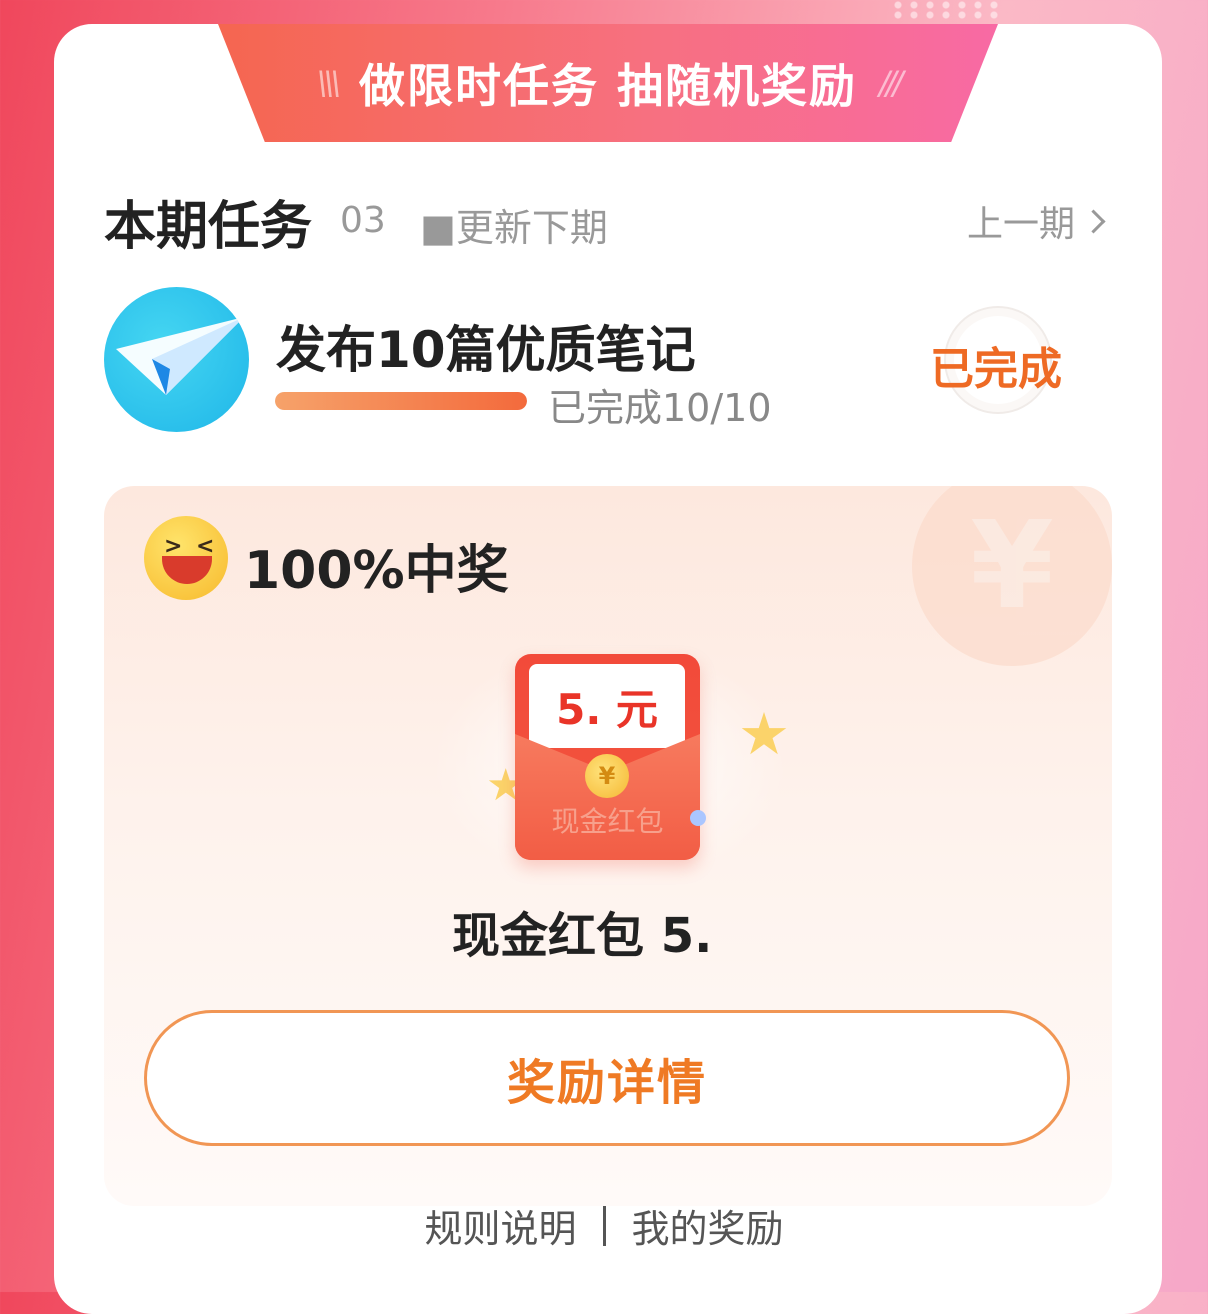 The image size is (1208, 1314). What do you see at coordinates (486, 350) in the screenshot?
I see `task-name: 发布10篇优质笔记` at bounding box center [486, 350].